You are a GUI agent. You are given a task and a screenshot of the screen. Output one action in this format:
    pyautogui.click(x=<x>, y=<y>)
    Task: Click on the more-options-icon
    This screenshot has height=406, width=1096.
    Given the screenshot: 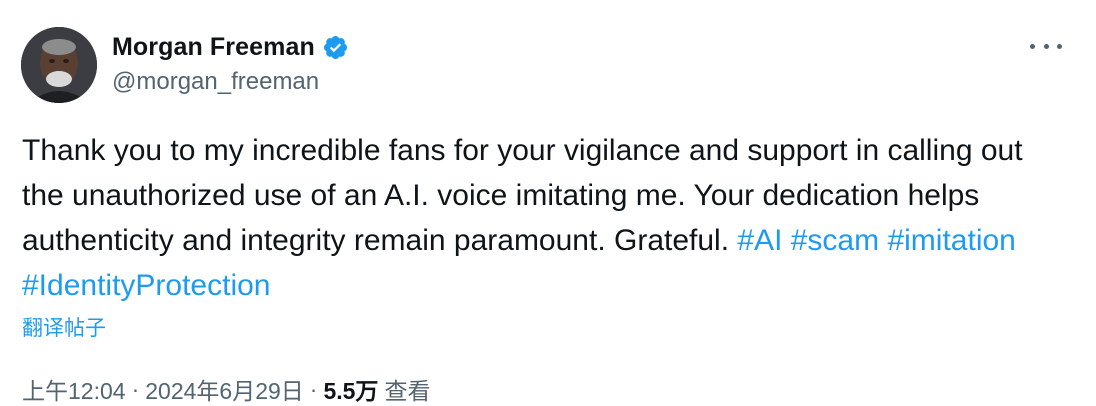 What is the action you would take?
    pyautogui.click(x=1046, y=46)
    